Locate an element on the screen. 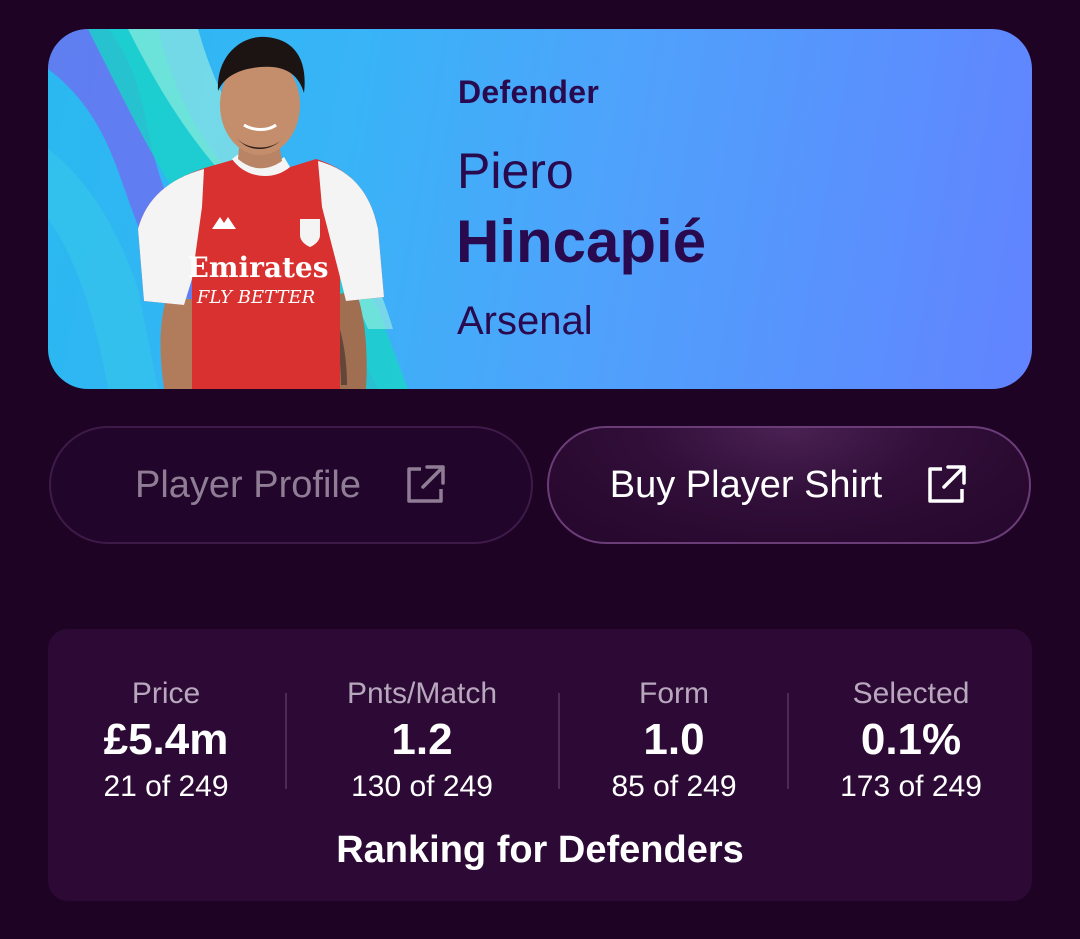 The width and height of the screenshot is (1080, 939). buy-player-shirt-label: Buy Player Shirt is located at coordinates (746, 484).